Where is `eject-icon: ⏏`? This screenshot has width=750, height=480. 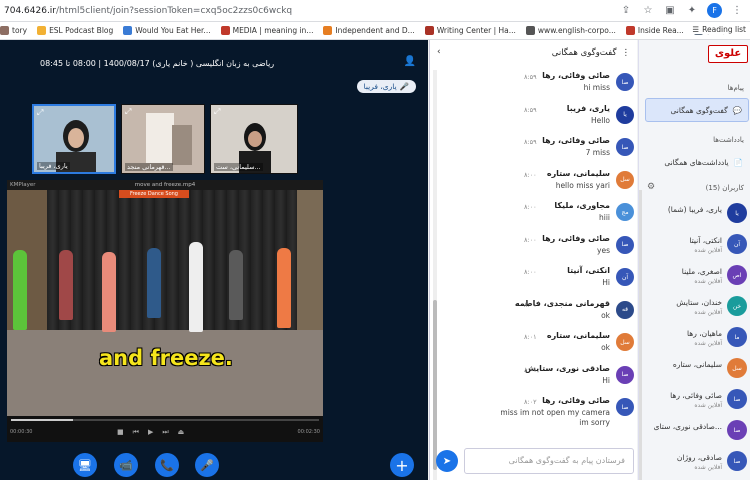
eject-icon: ⏏ is located at coordinates (181, 432).